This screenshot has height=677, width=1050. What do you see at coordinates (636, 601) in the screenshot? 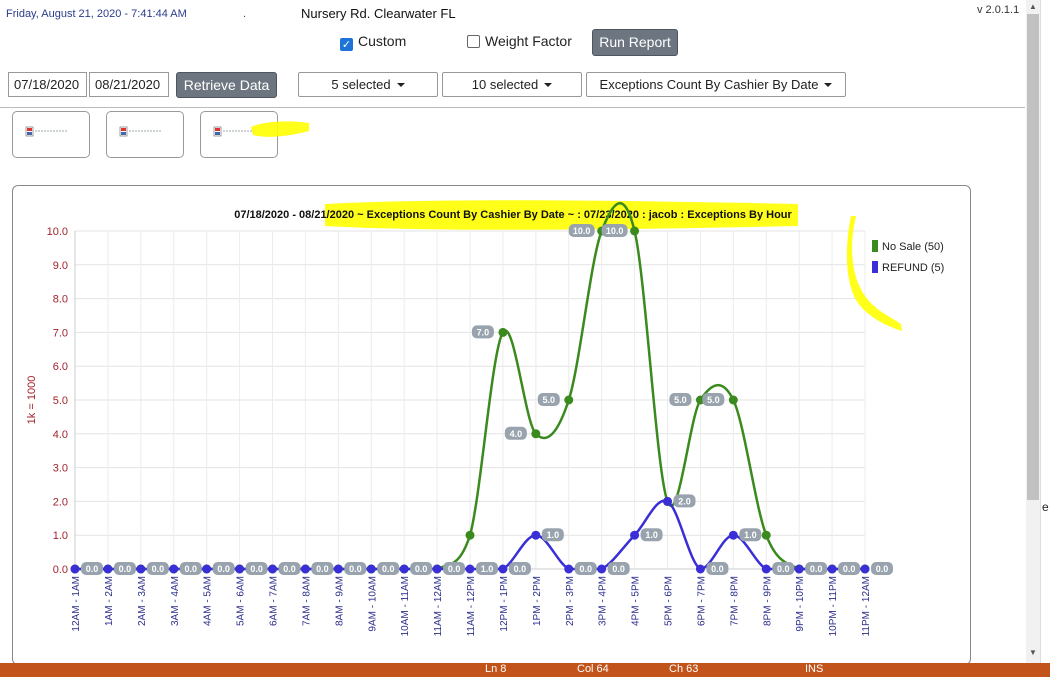
I see `x-tick-label: 4PM - 5PM` at bounding box center [636, 601].